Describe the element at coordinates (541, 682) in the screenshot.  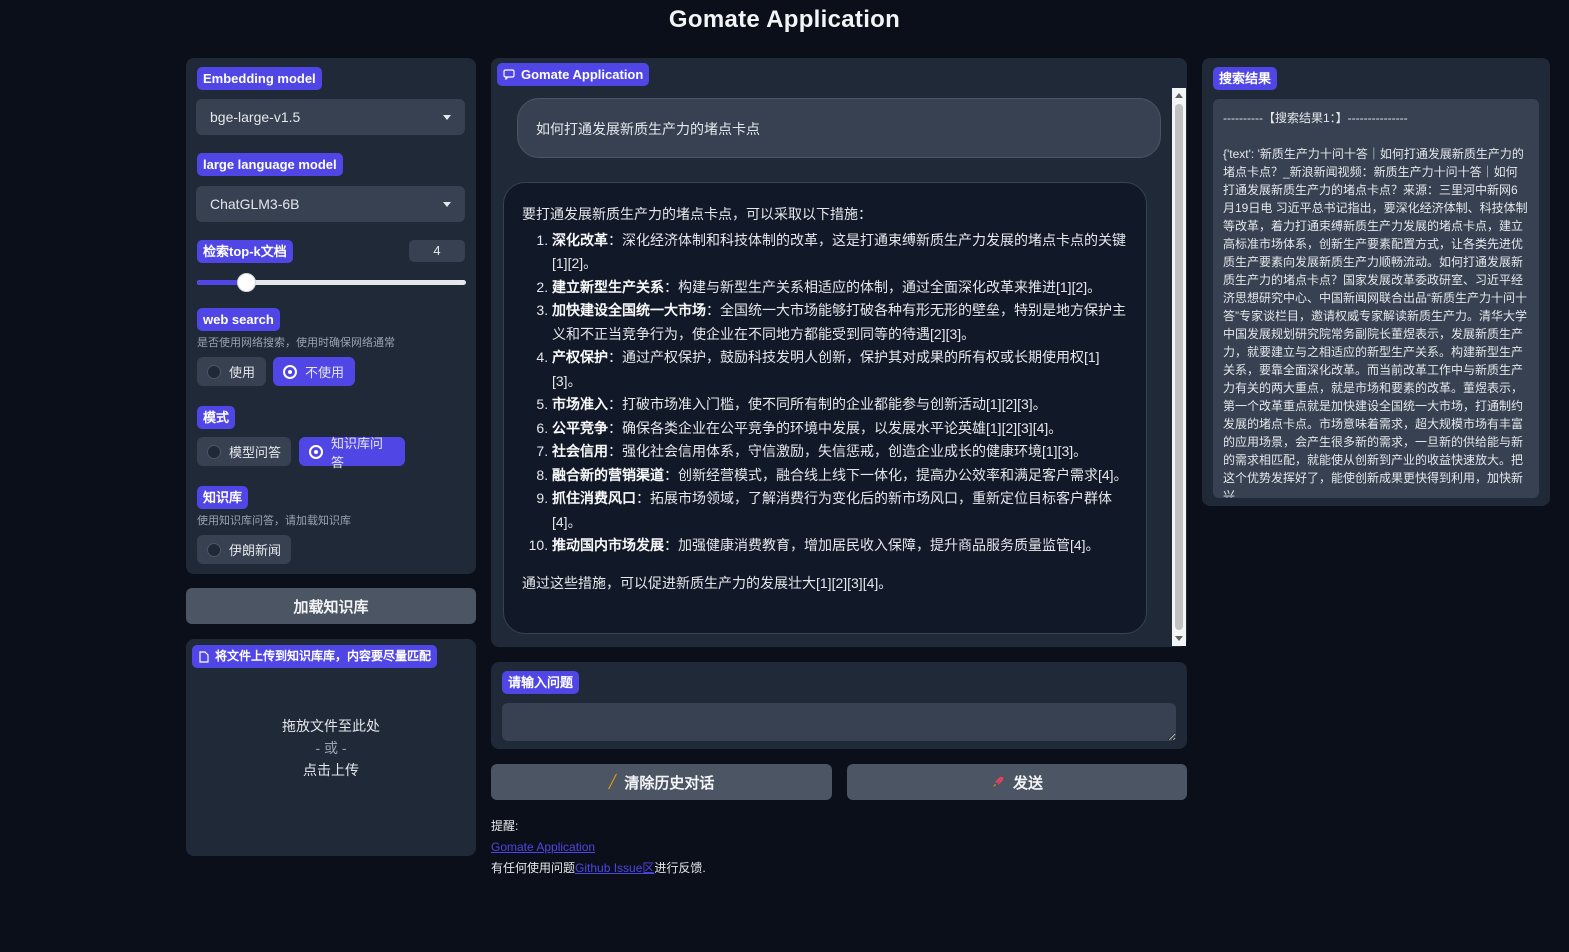
I see `question-label: 请输入问题` at that location.